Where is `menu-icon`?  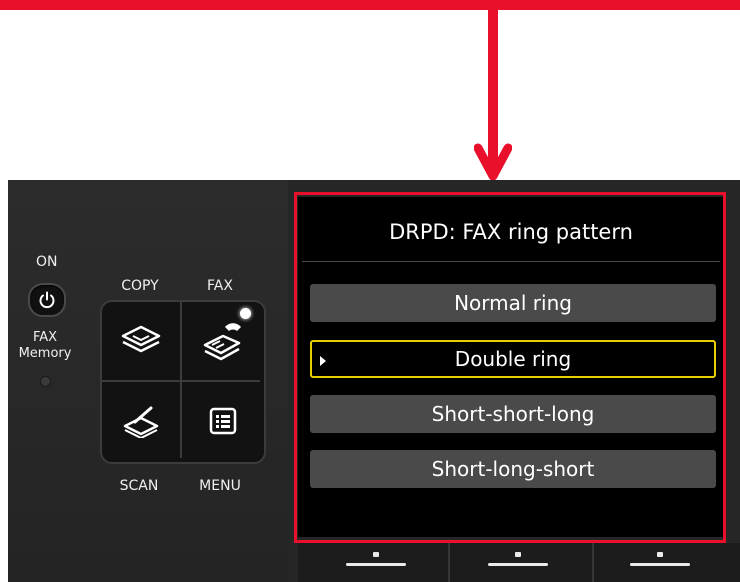
menu-icon is located at coordinates (223, 421).